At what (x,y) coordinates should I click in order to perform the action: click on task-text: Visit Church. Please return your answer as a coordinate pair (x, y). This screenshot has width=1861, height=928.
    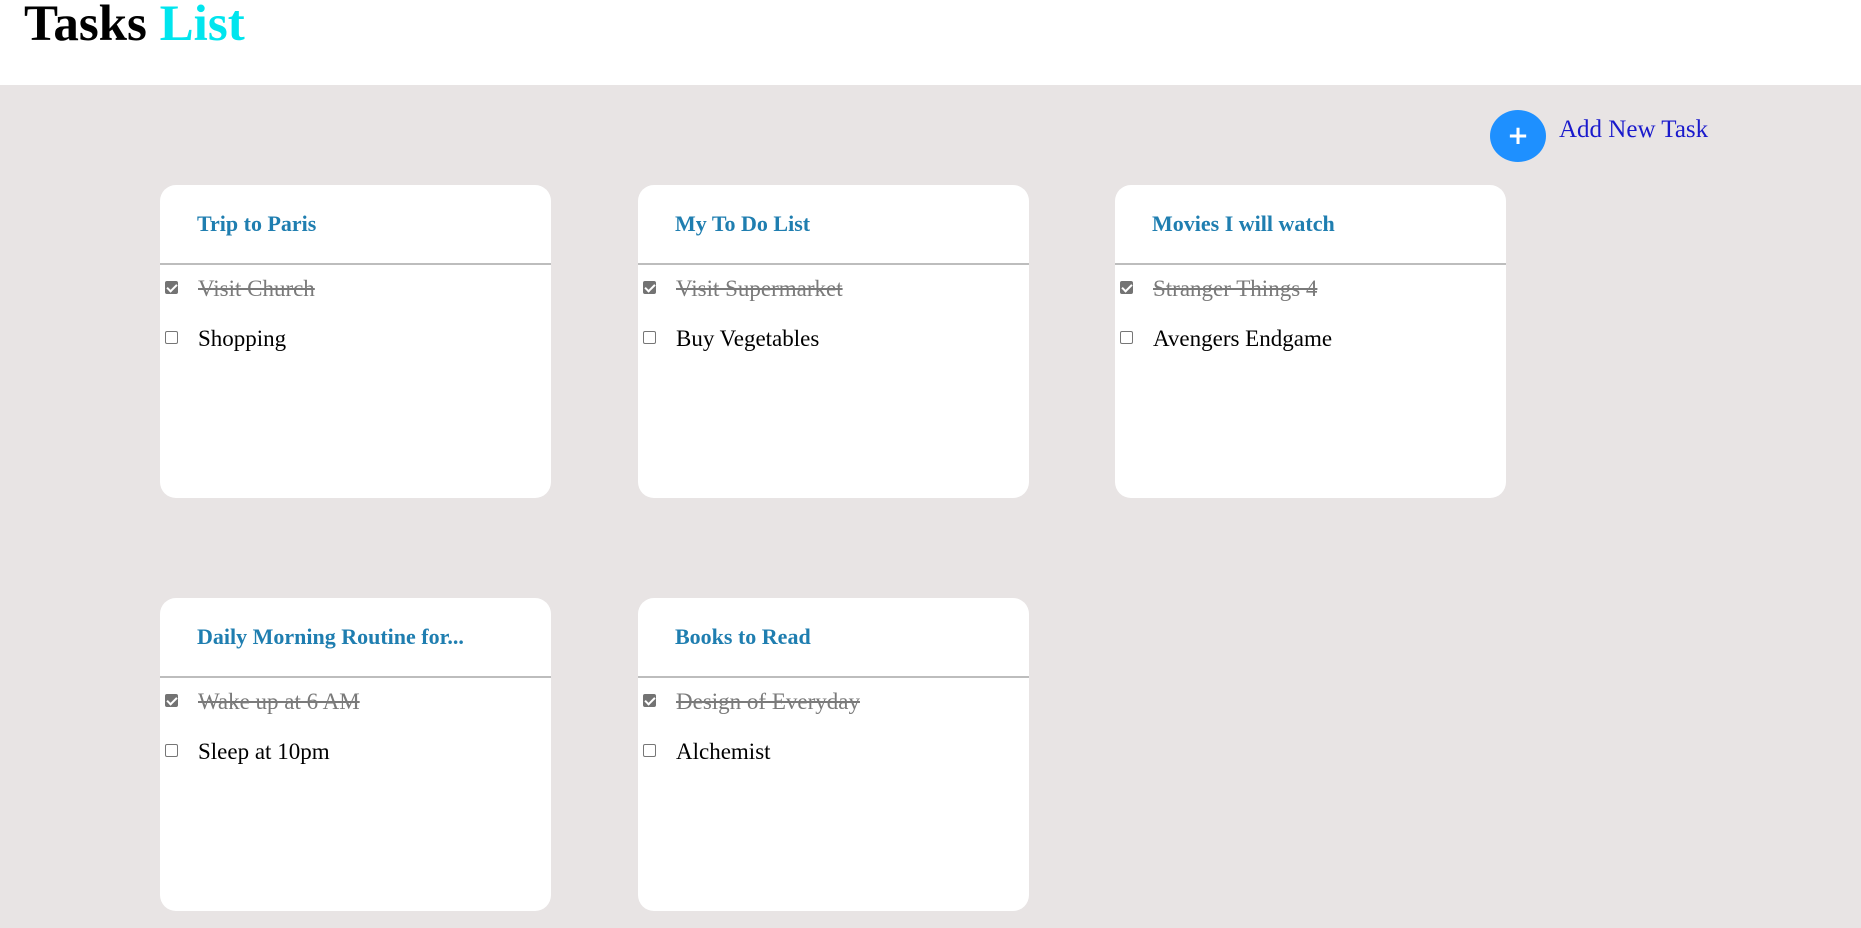
    Looking at the image, I should click on (256, 288).